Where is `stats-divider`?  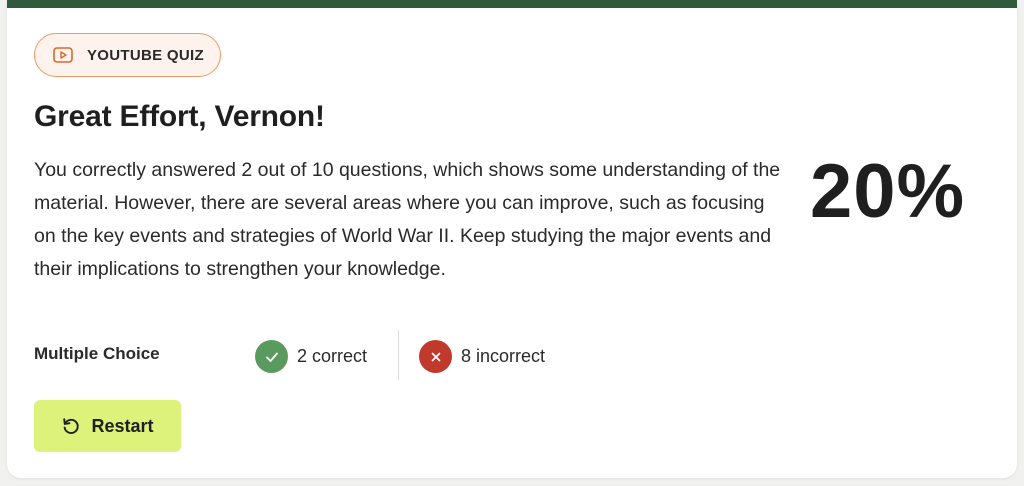
stats-divider is located at coordinates (398, 355).